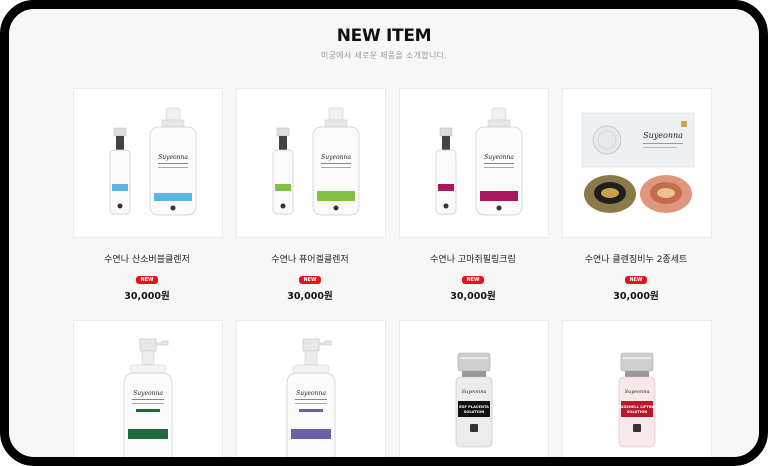 This screenshot has height=466, width=768. I want to click on vial-label: EGF PLACENTA, so click(474, 407).